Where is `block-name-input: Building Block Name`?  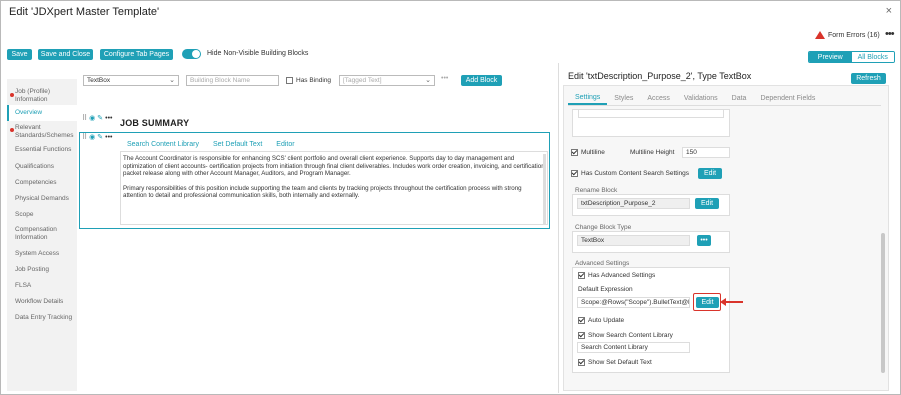
block-name-input: Building Block Name is located at coordinates (232, 80).